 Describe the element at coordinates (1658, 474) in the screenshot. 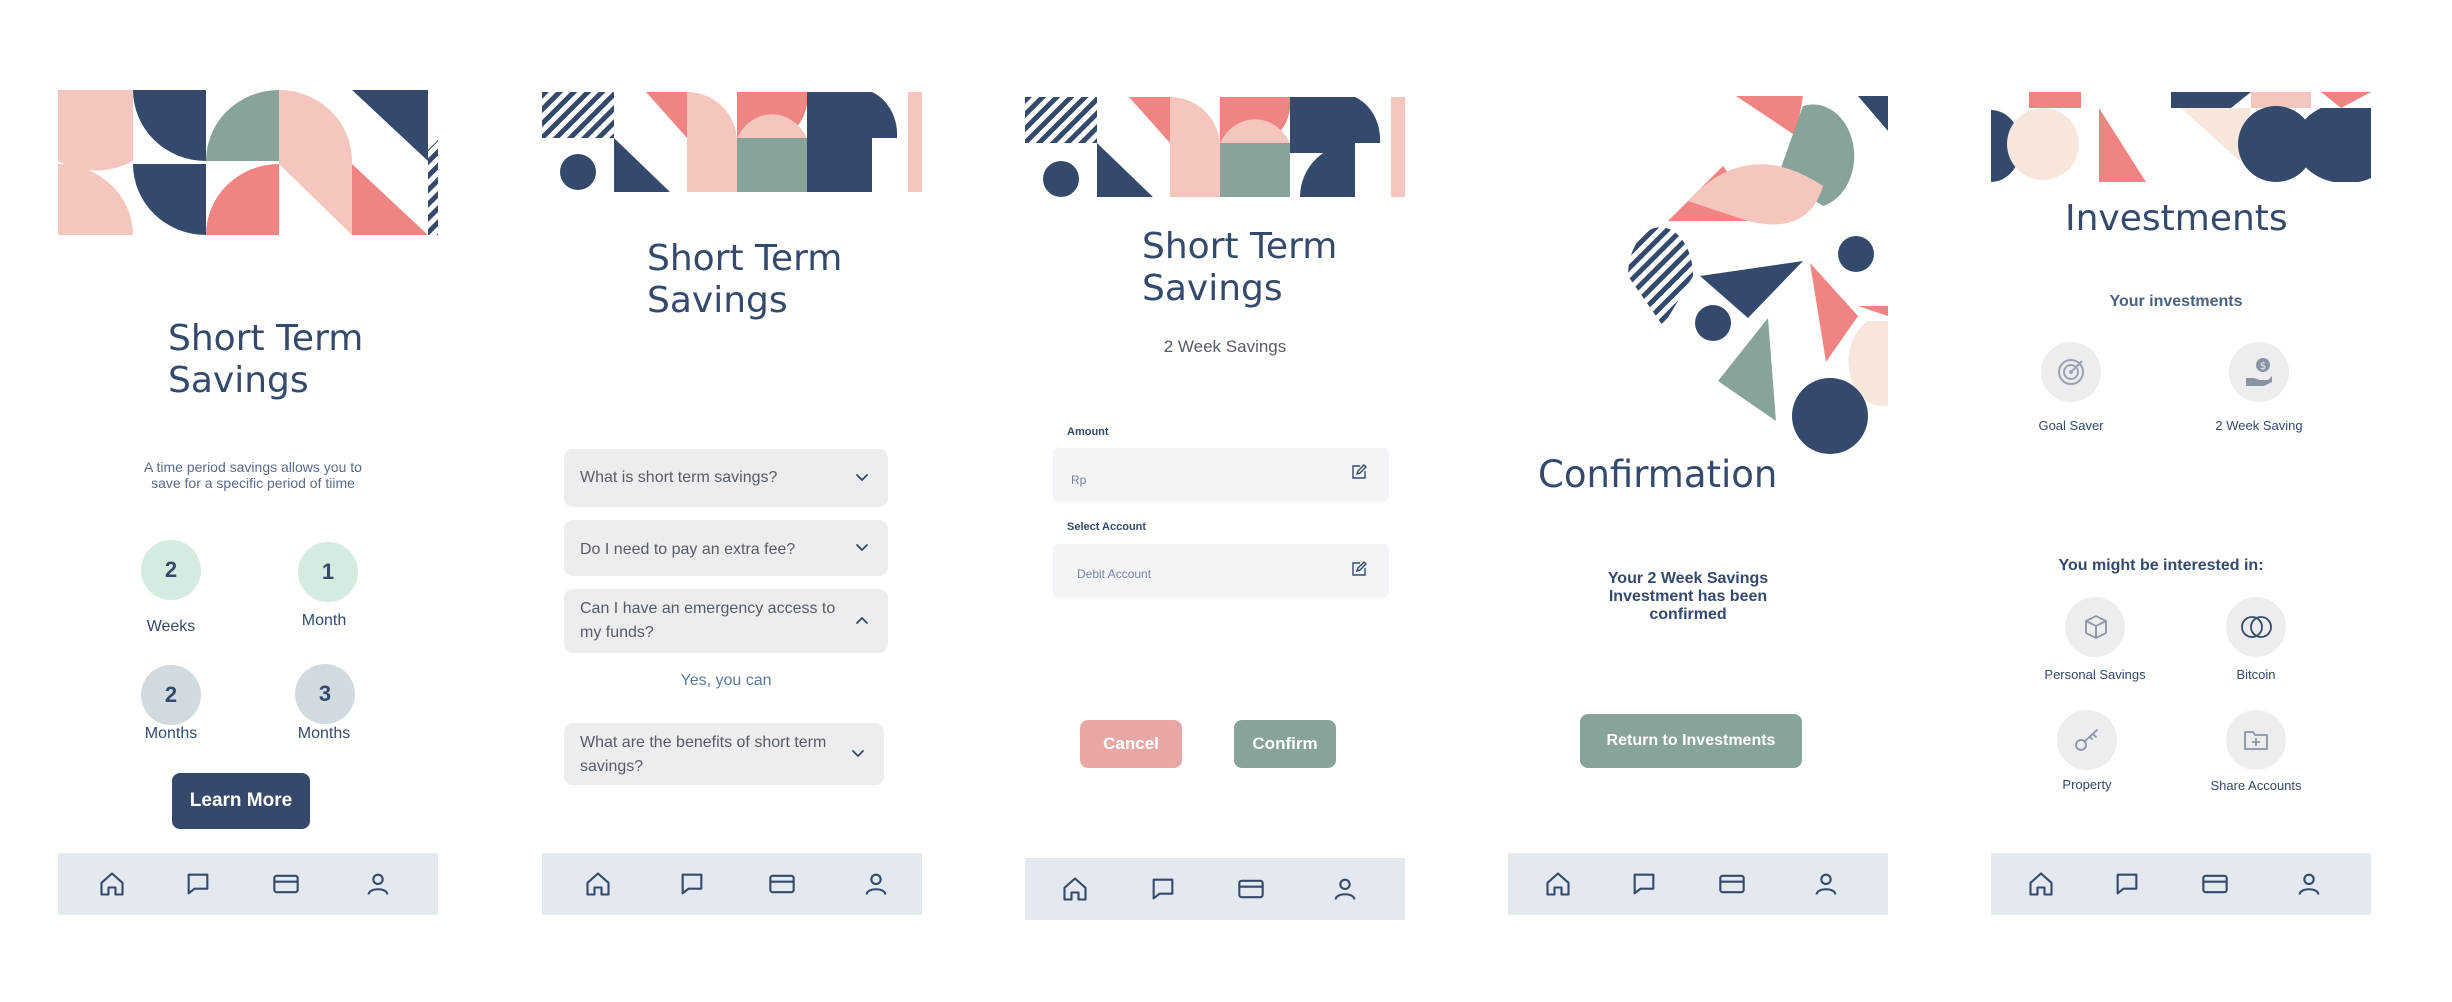

I see `page-title: Confirmation` at that location.